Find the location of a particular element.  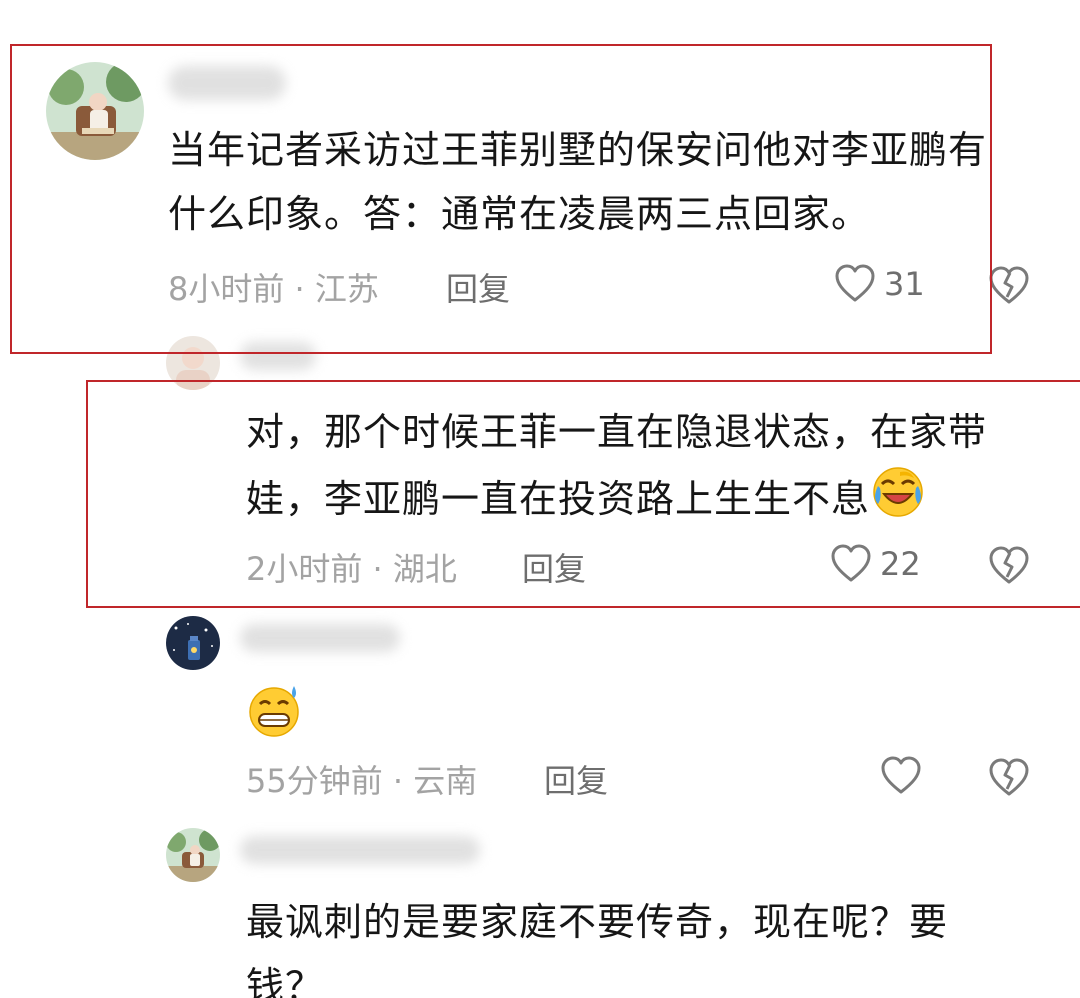

grinning-sweat-face-icon is located at coordinates (274, 711).